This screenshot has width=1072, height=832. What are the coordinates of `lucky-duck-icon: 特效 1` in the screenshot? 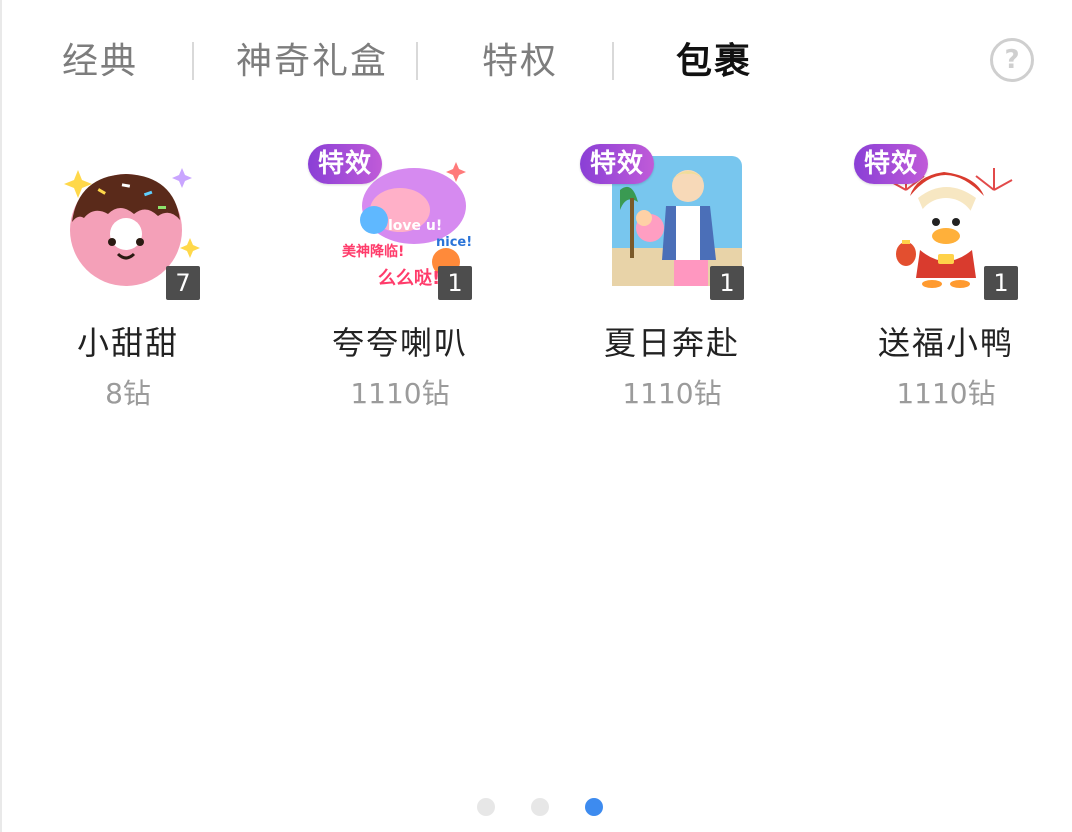 It's located at (940, 222).